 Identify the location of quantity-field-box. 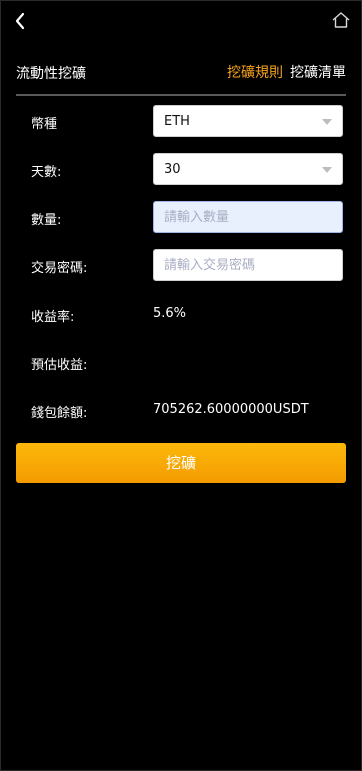
(248, 217).